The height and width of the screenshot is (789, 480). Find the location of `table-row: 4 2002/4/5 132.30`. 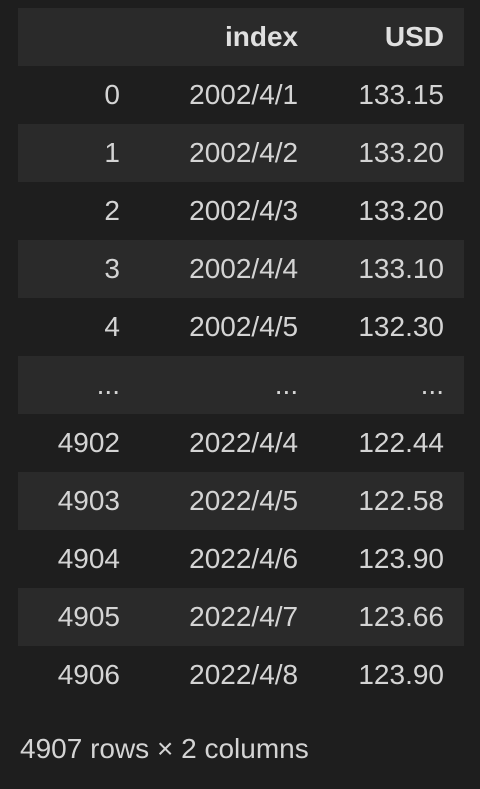

table-row: 4 2002/4/5 132.30 is located at coordinates (241, 327).